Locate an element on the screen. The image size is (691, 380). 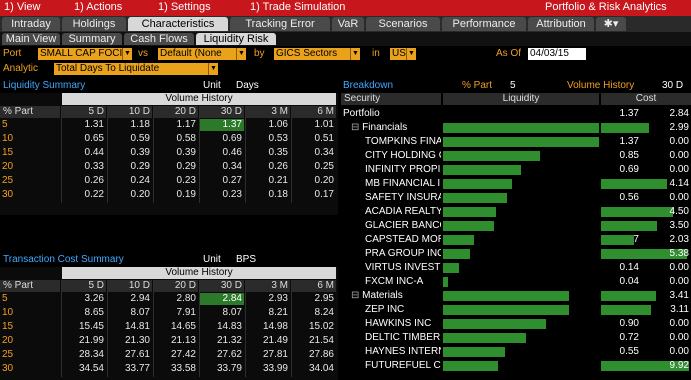
table-cell: 34.04 is located at coordinates (321, 368).